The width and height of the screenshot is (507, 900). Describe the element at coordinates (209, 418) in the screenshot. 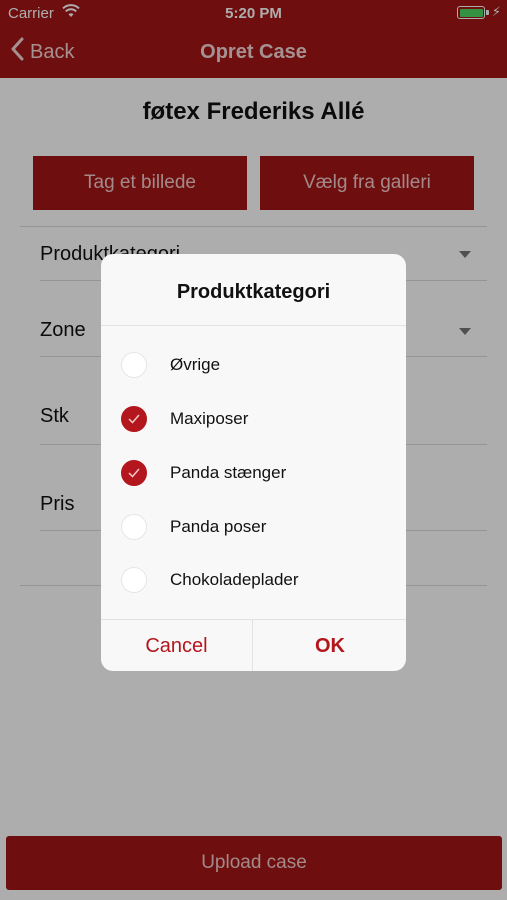

I see `option-label: Maxiposer` at that location.